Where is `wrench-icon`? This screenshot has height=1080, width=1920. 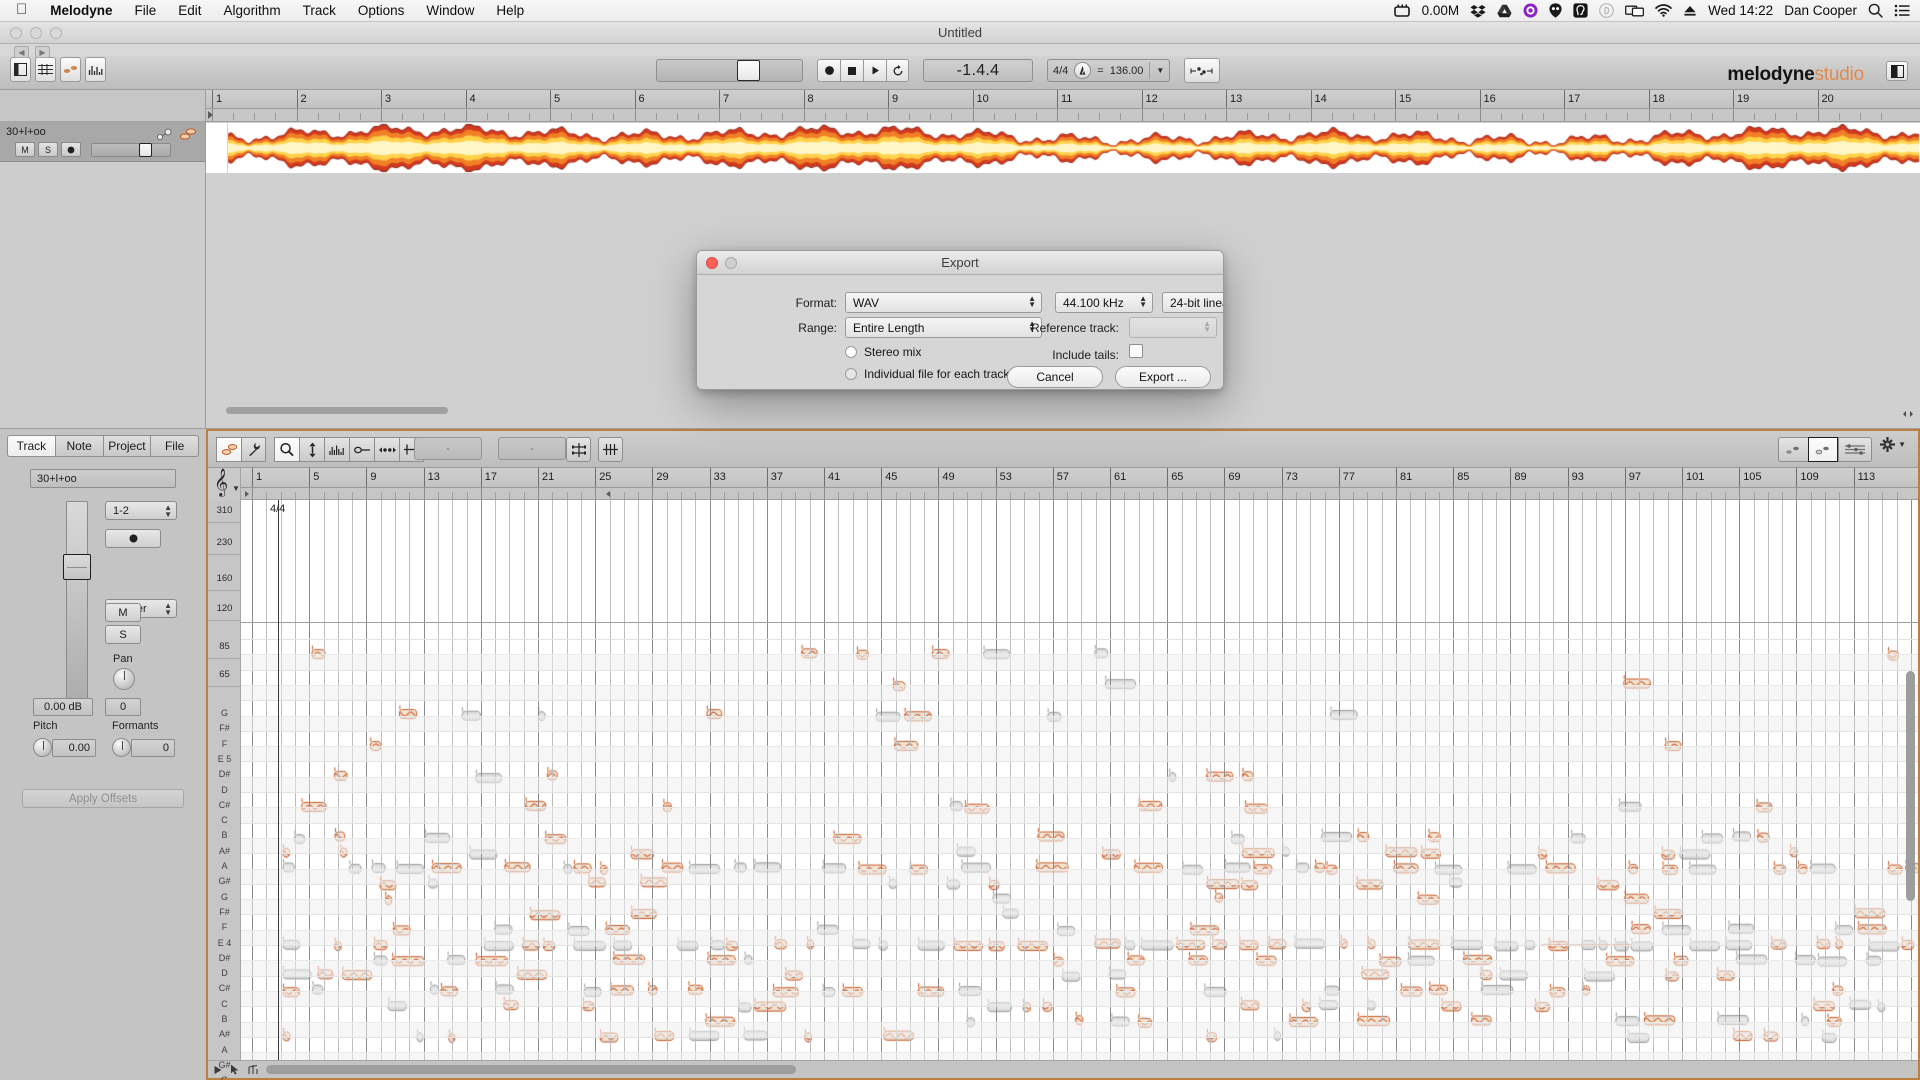 wrench-icon is located at coordinates (253, 449).